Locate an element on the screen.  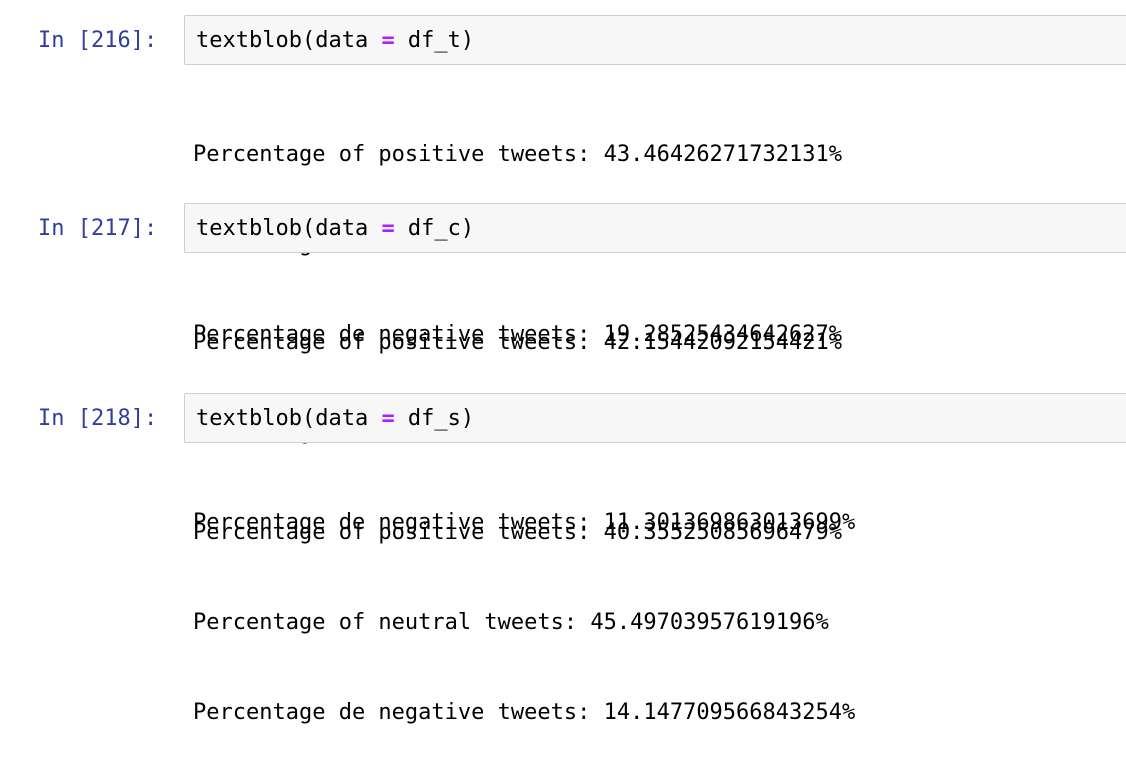
code-line: textblob(data = df_s) is located at coordinates (335, 419).